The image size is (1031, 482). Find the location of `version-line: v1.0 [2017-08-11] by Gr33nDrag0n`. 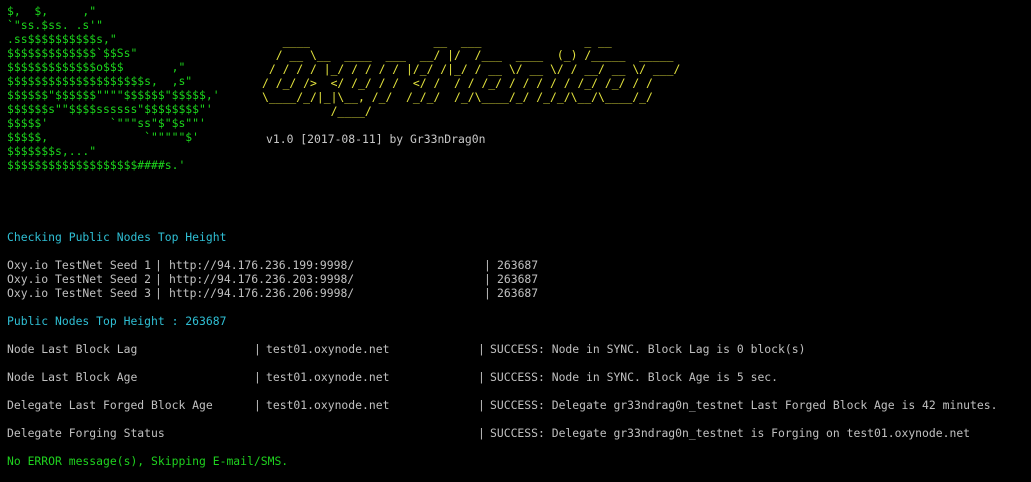

version-line: v1.0 [2017-08-11] by Gr33nDrag0n is located at coordinates (376, 139).